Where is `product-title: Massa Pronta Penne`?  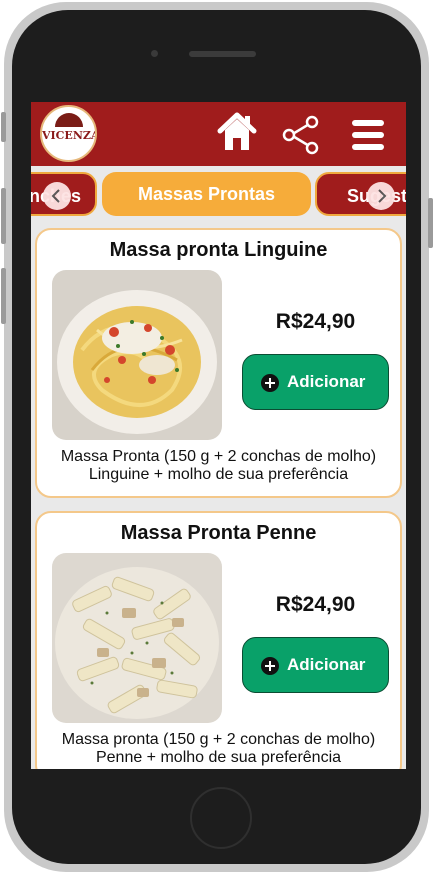
product-title: Massa Pronta Penne is located at coordinates (218, 533).